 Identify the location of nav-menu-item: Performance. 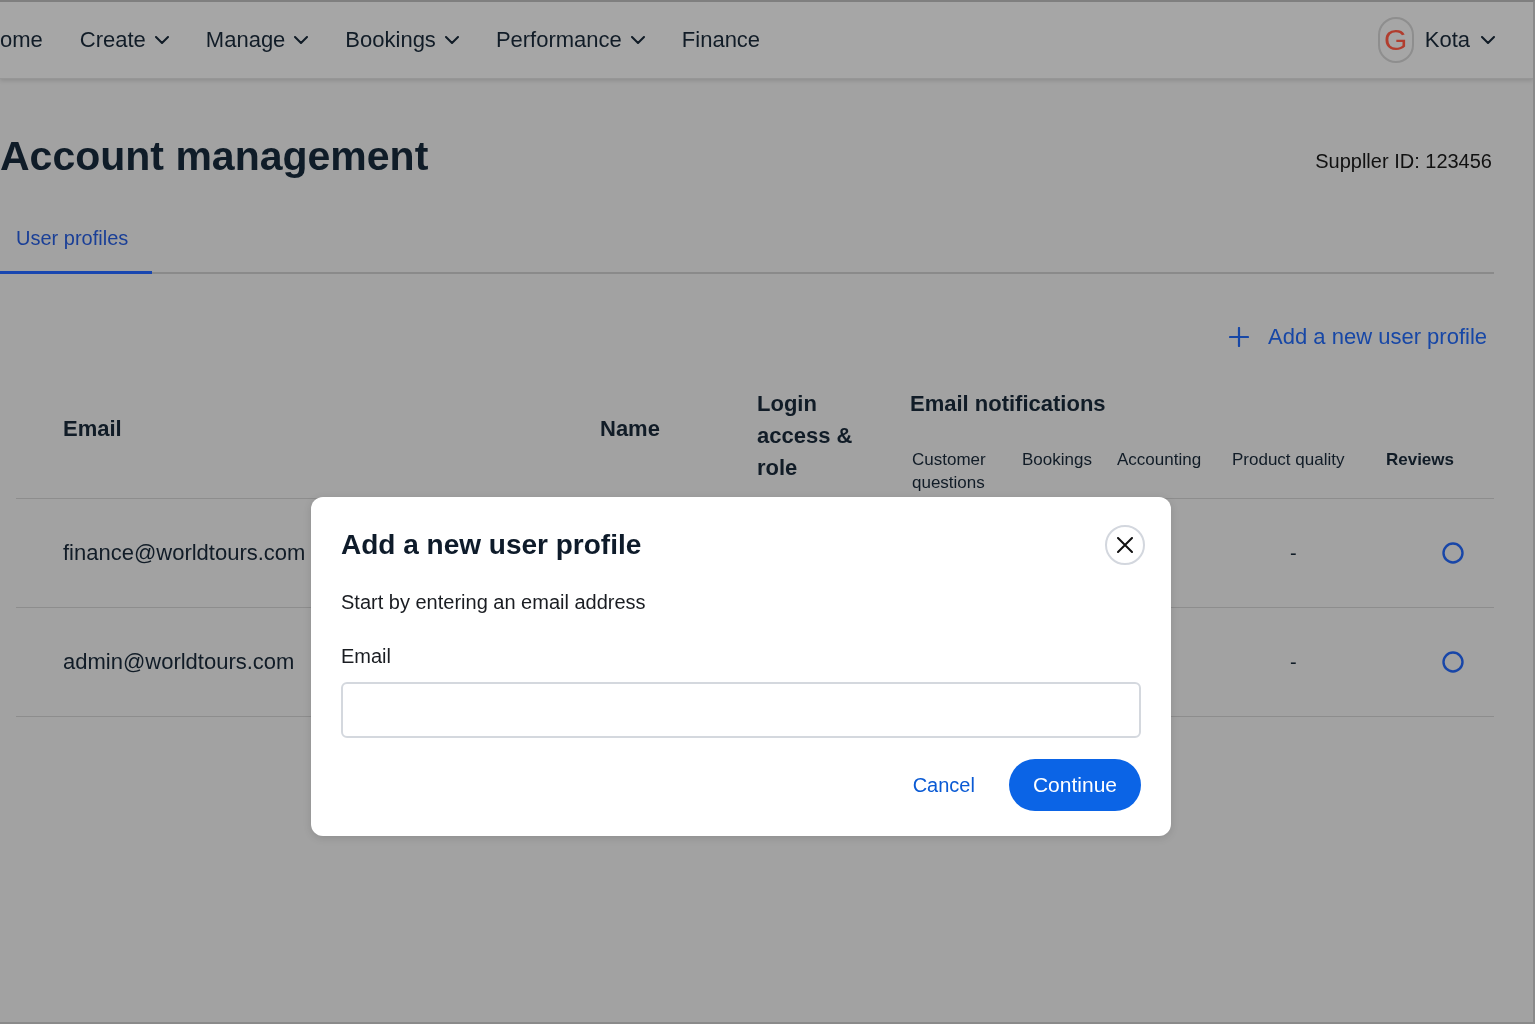
(570, 40).